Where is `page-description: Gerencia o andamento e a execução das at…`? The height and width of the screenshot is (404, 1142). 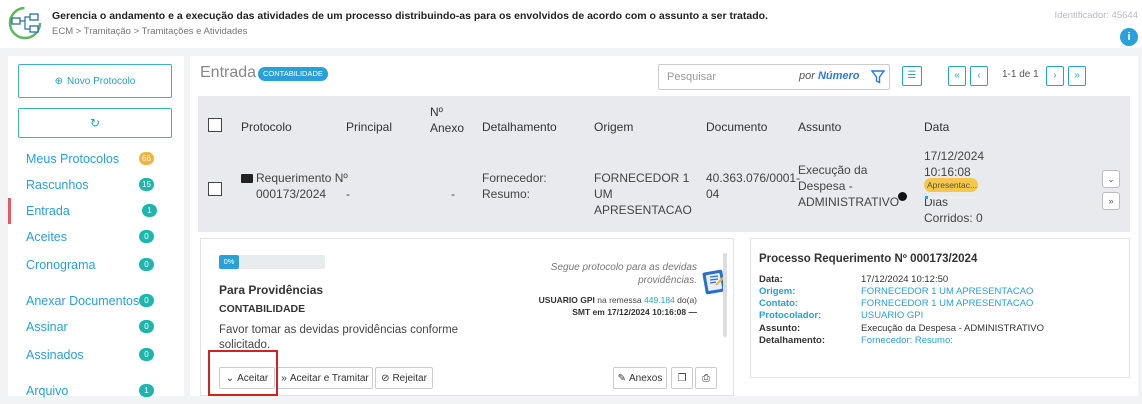 page-description: Gerencia o andamento e a execução das at… is located at coordinates (410, 16).